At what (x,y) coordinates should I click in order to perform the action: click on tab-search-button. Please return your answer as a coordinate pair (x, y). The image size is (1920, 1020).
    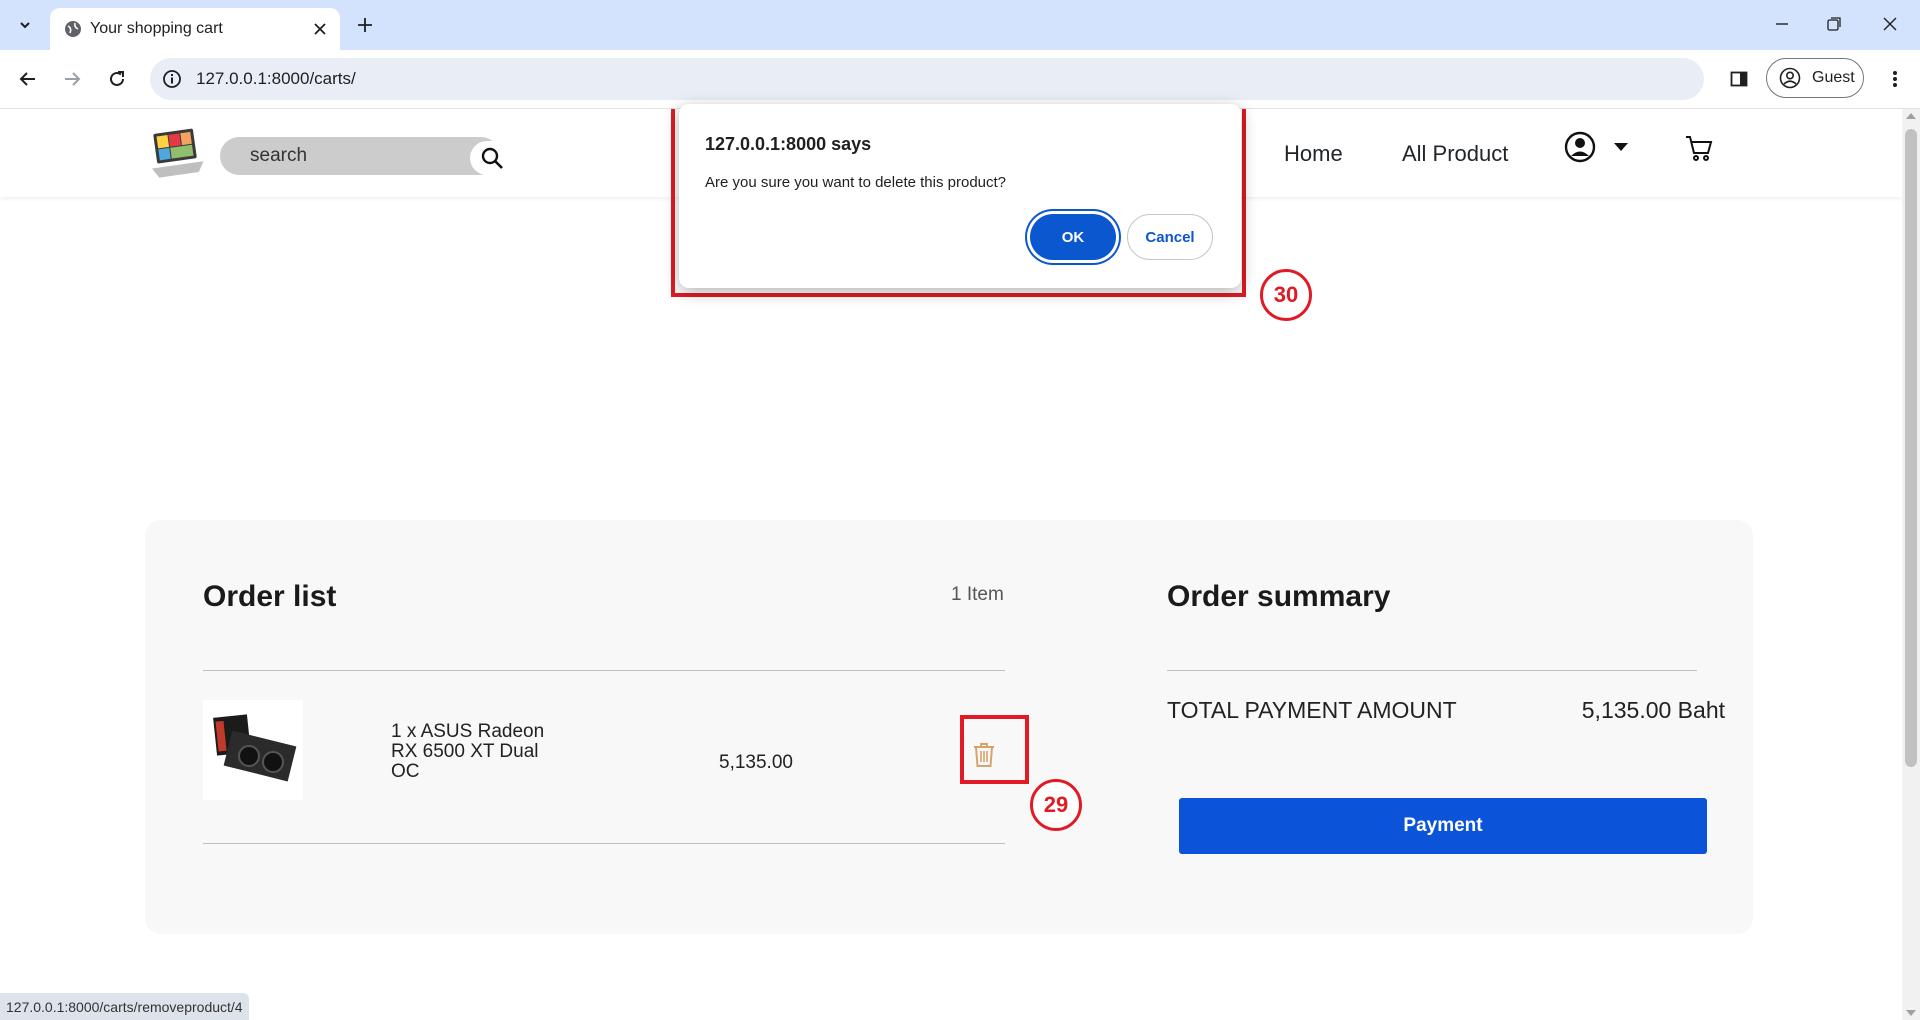
    Looking at the image, I should click on (25, 25).